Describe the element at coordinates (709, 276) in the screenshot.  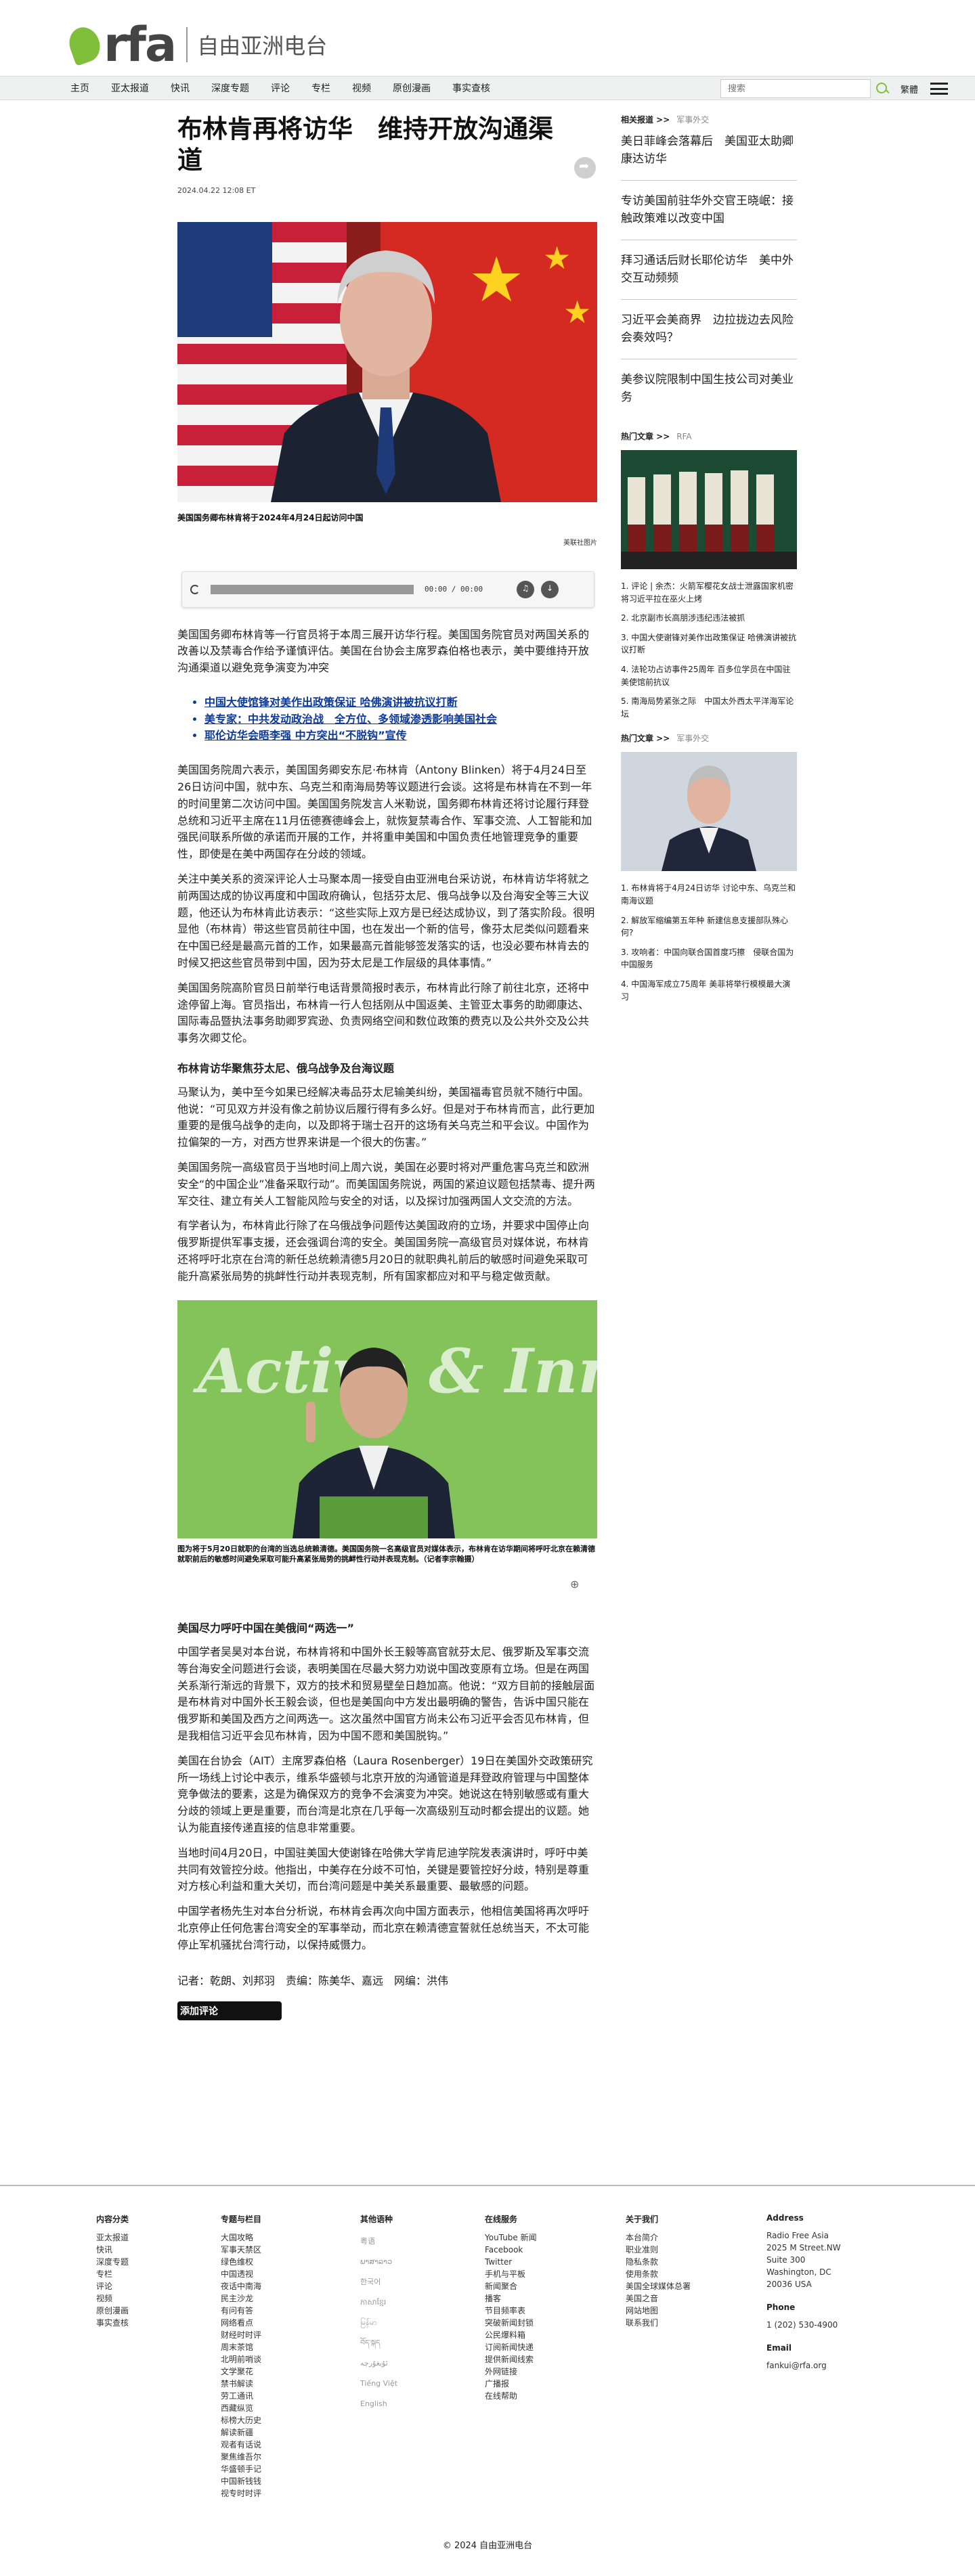
I see `related-report: 拜习通话后财长耶伦访华 美中外交互动频频` at that location.